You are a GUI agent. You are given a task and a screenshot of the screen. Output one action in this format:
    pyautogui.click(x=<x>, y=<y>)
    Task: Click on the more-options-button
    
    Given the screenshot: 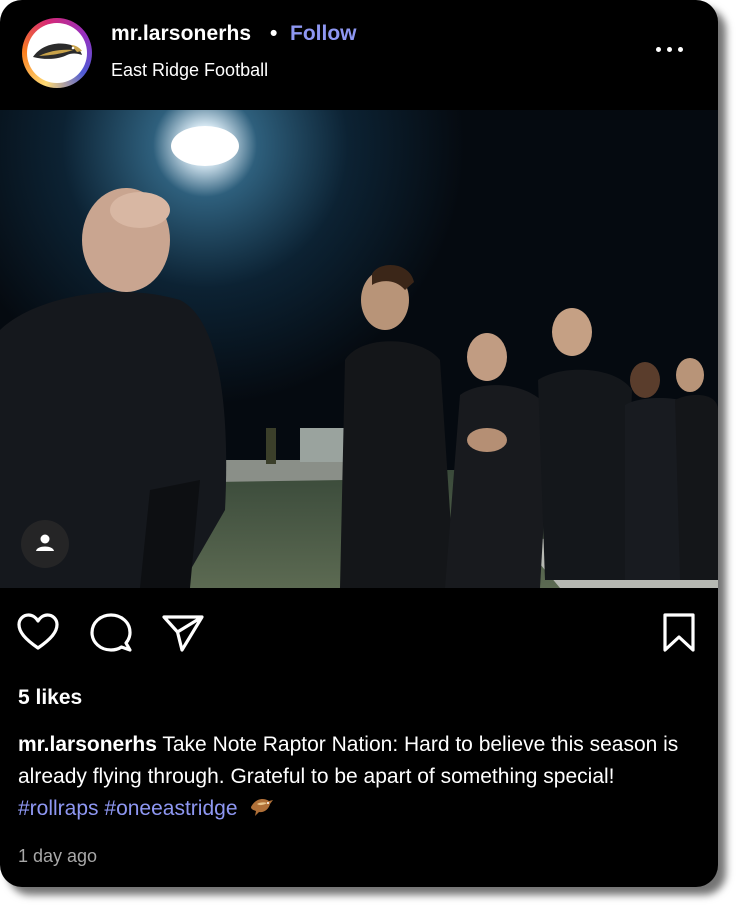 What is the action you would take?
    pyautogui.click(x=670, y=50)
    